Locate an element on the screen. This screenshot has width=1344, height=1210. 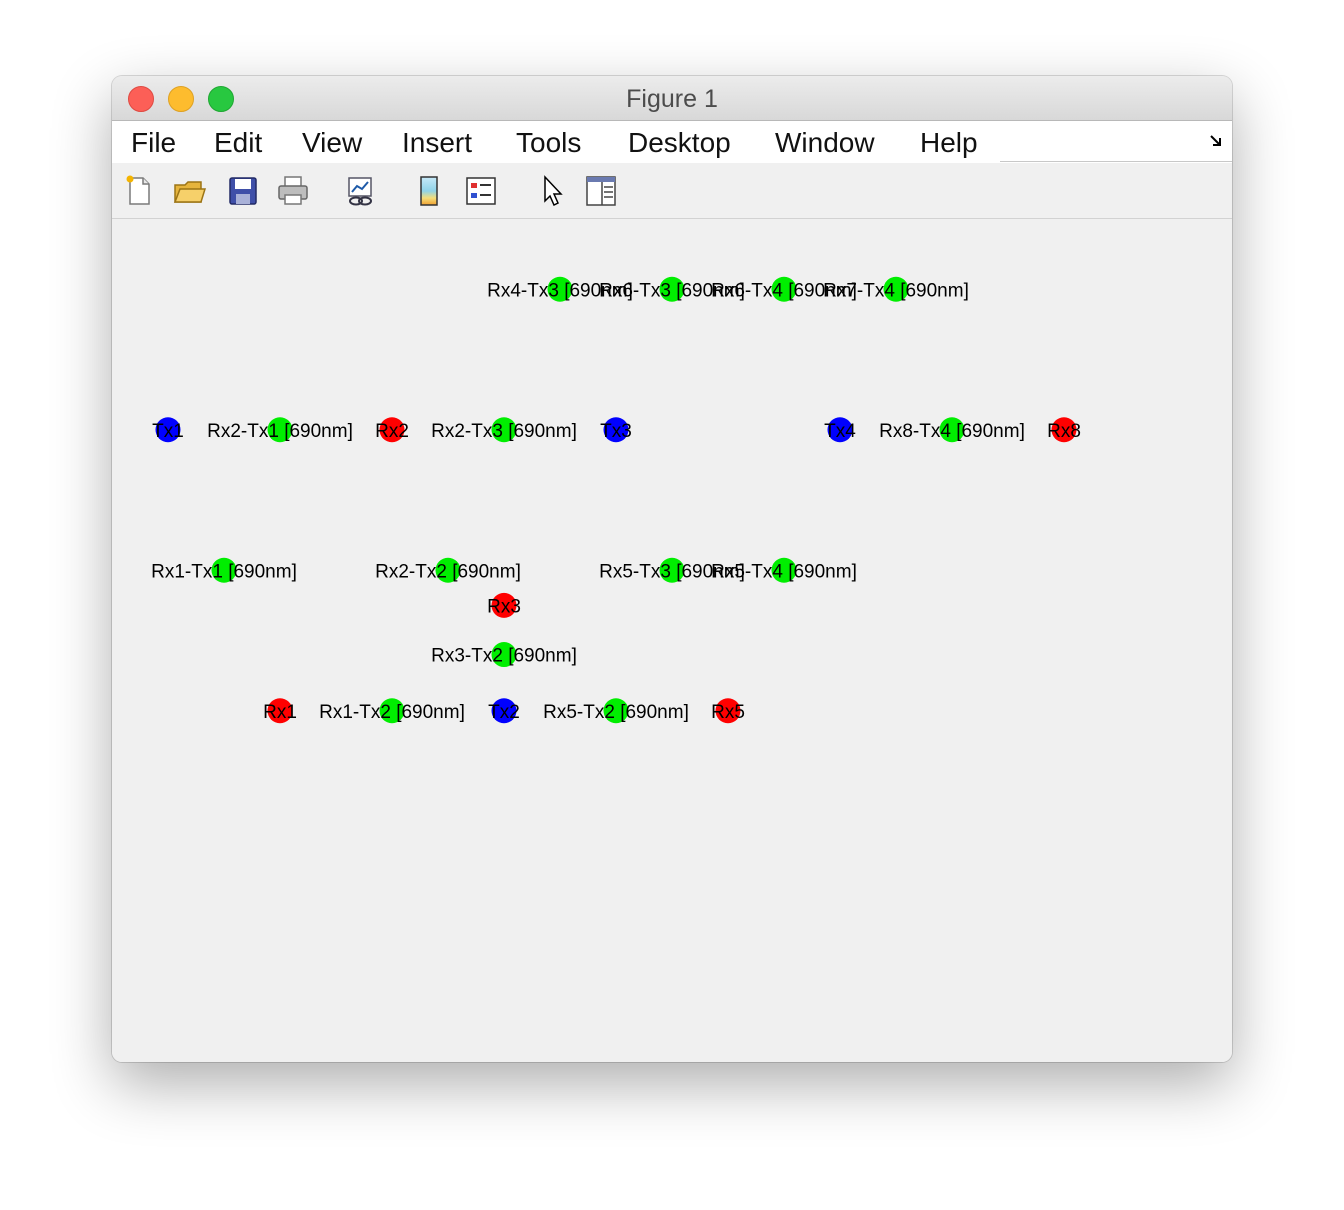
channel-label: Rx3-Tx2 [690nm] is located at coordinates (504, 656).